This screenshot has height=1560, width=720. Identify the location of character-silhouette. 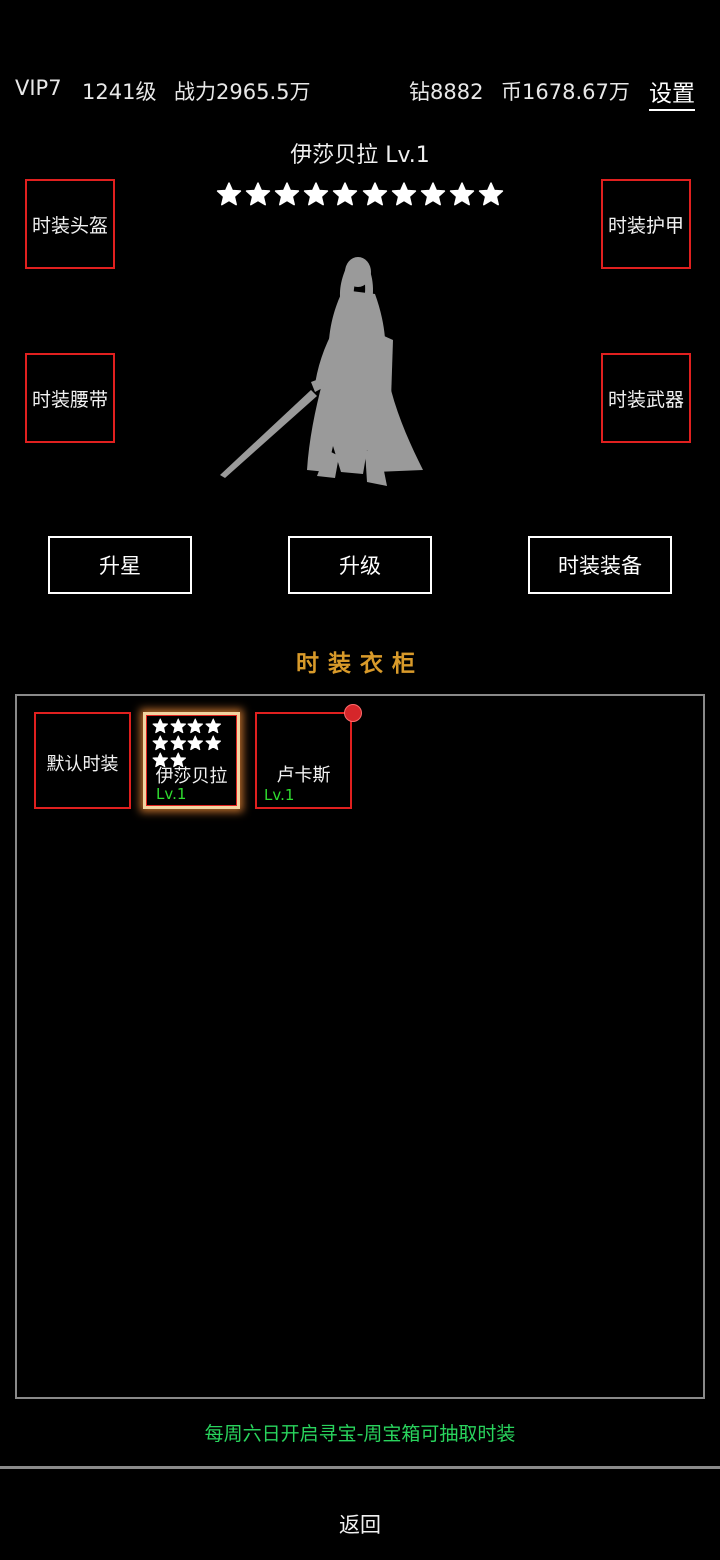
(322, 370).